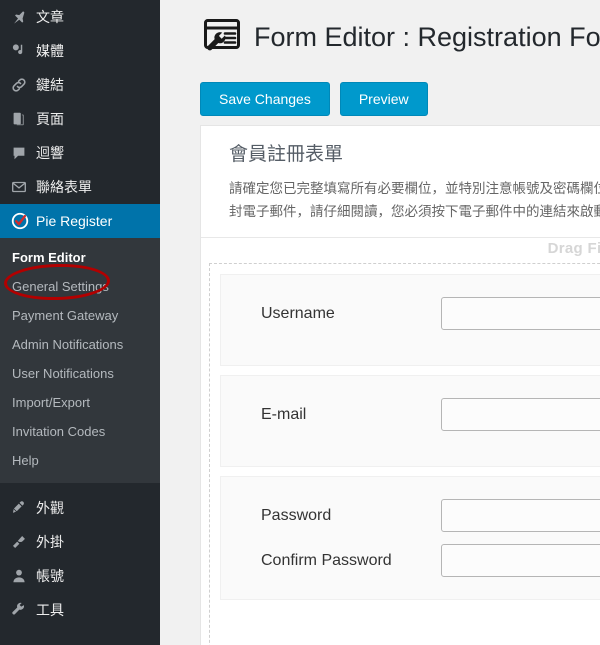 This screenshot has height=645, width=600. I want to click on sidebar-item-tools: 工具, so click(80, 610).